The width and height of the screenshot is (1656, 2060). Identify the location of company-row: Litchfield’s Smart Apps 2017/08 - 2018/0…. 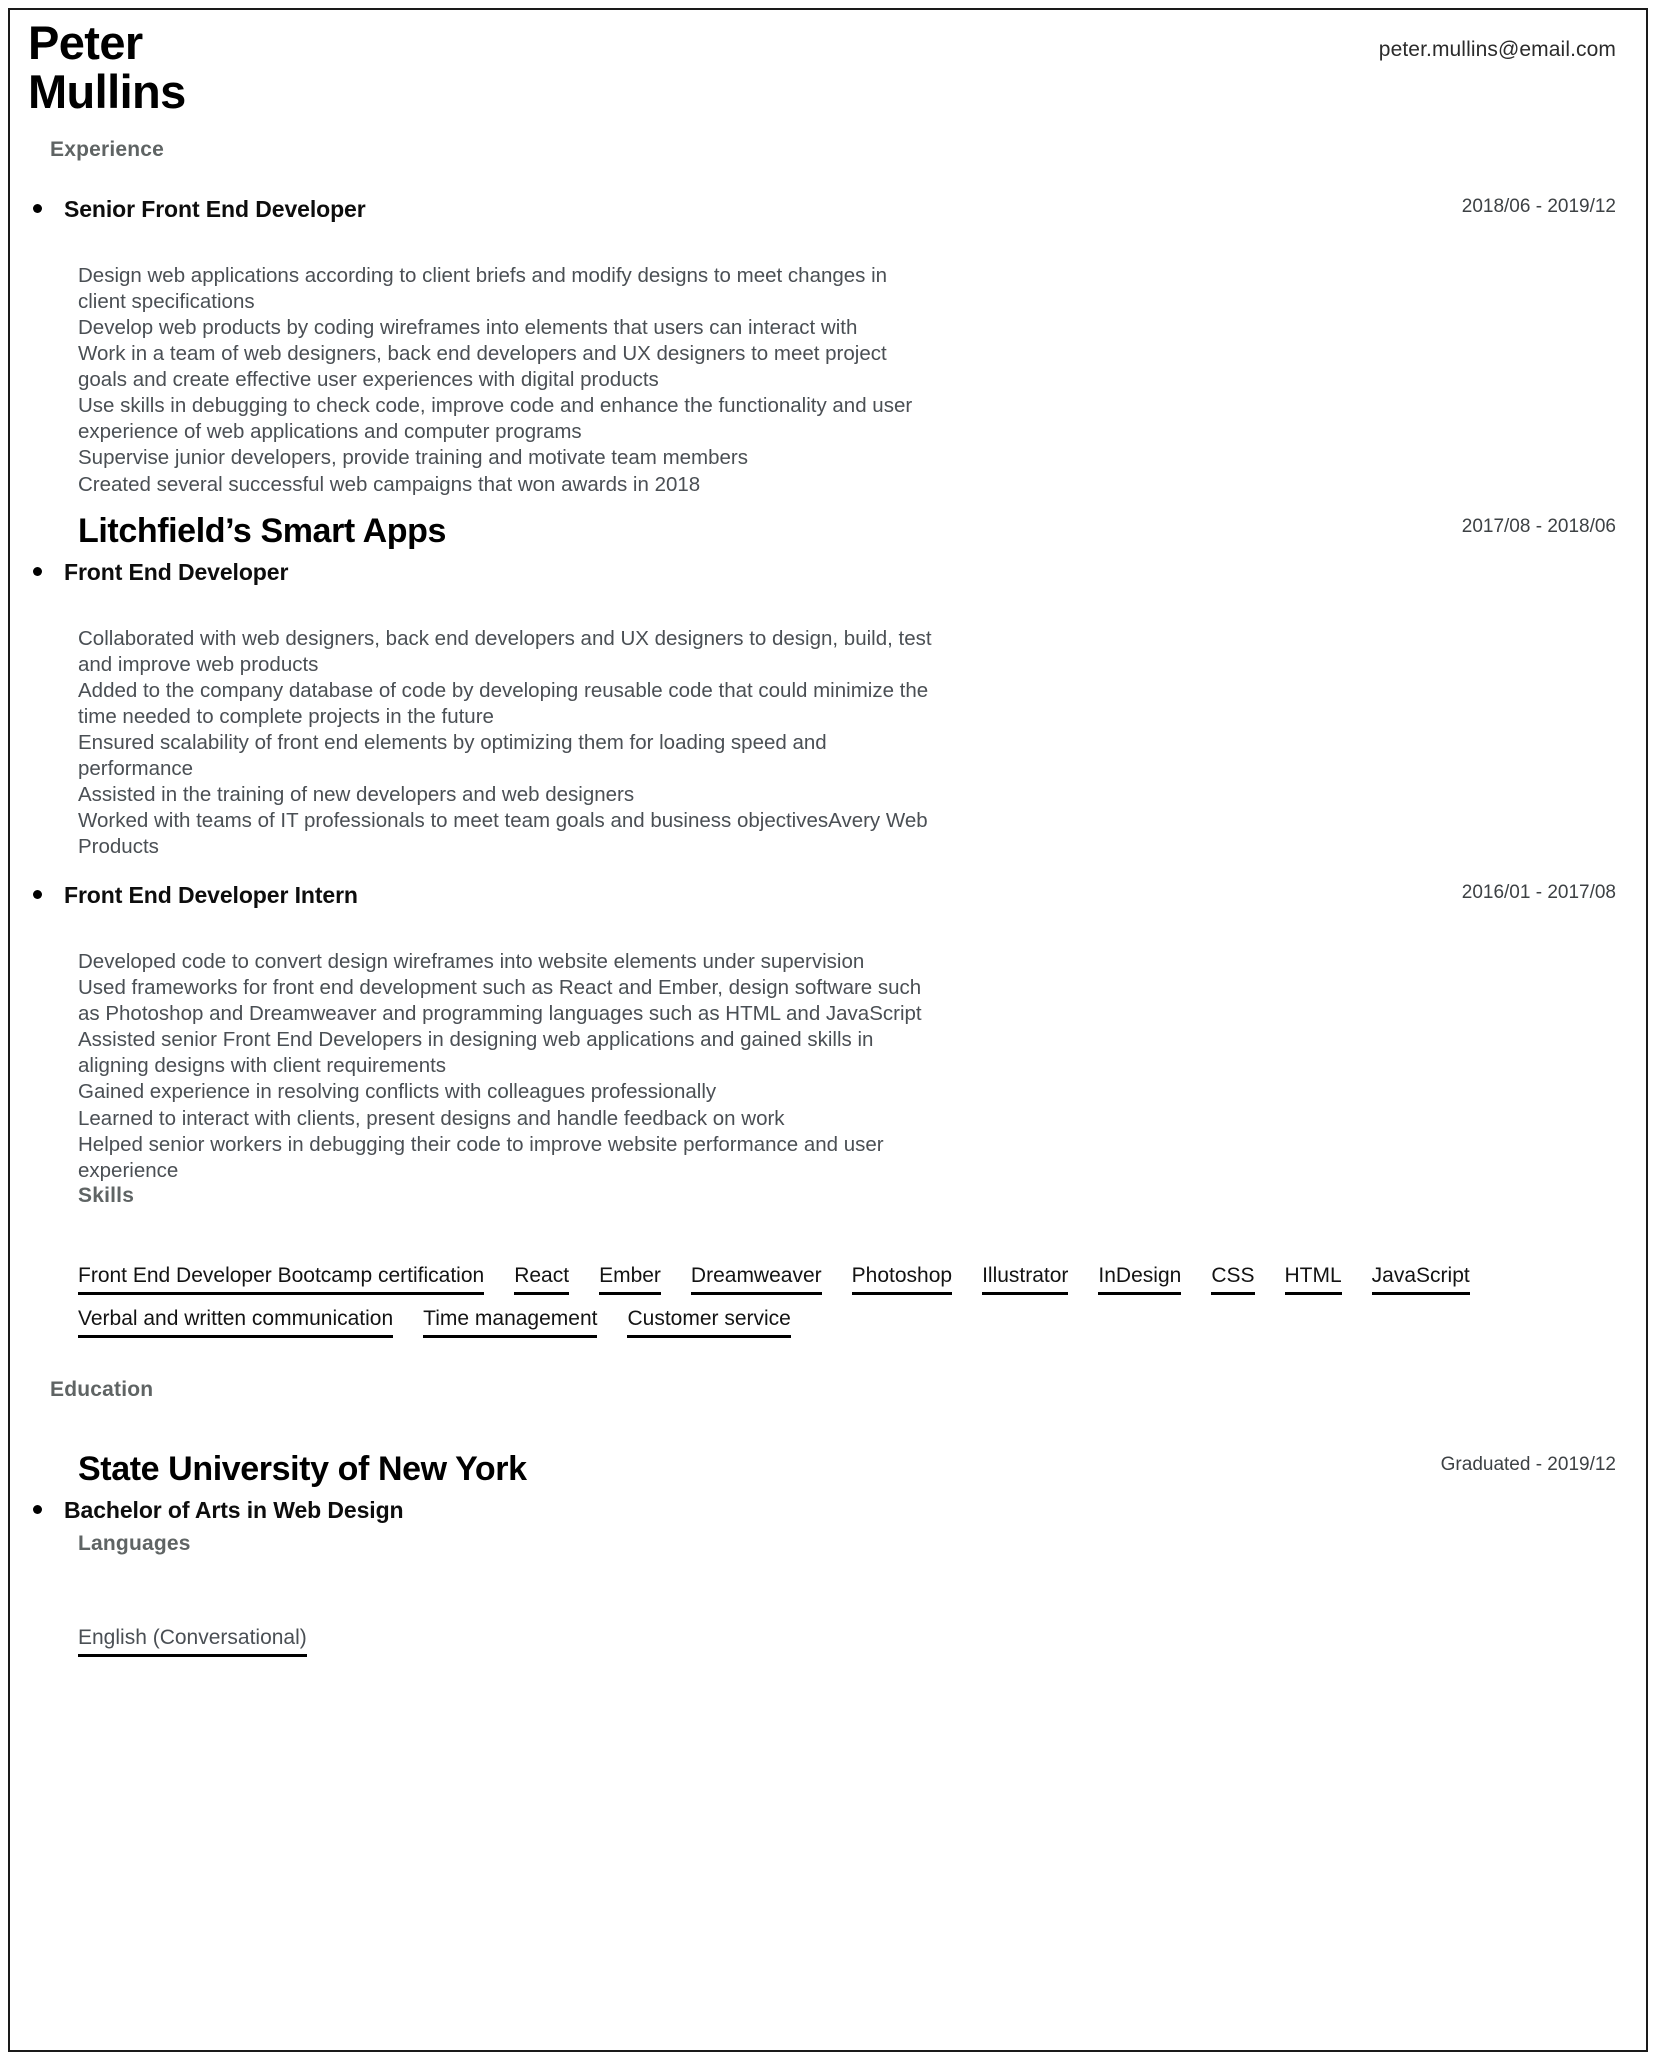
(822, 531).